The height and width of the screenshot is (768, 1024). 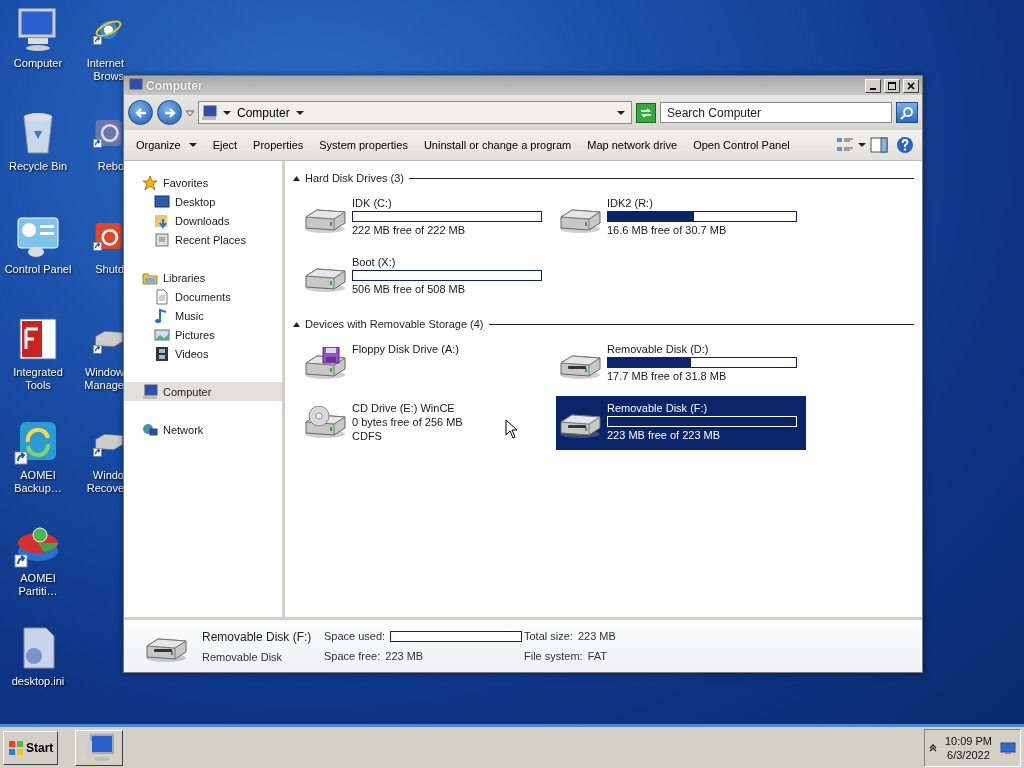 I want to click on drive-info: CDFS, so click(x=367, y=436).